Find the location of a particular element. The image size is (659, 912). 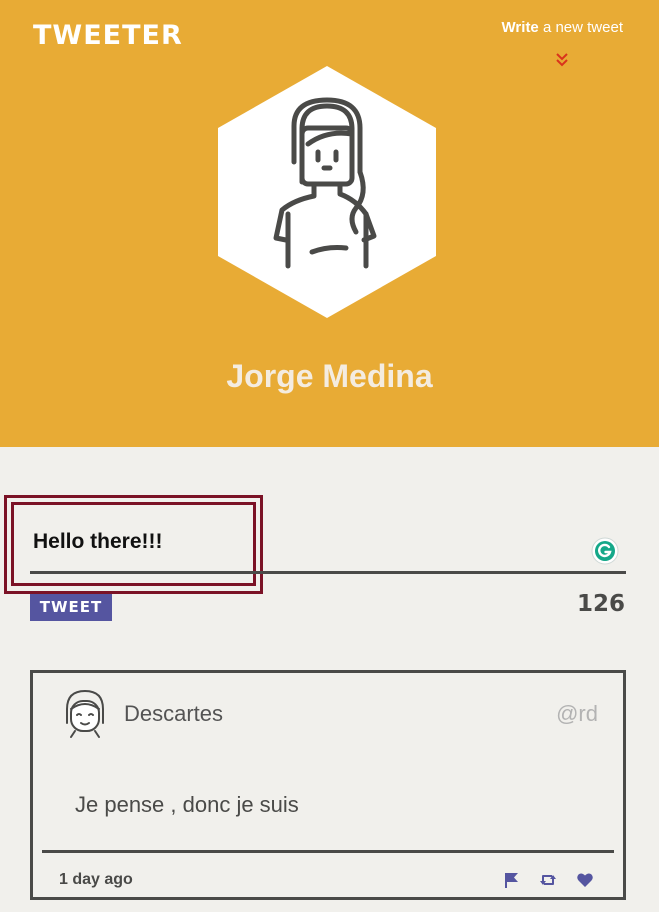

write-new-tweet-link: Write a new tweet is located at coordinates (562, 27).